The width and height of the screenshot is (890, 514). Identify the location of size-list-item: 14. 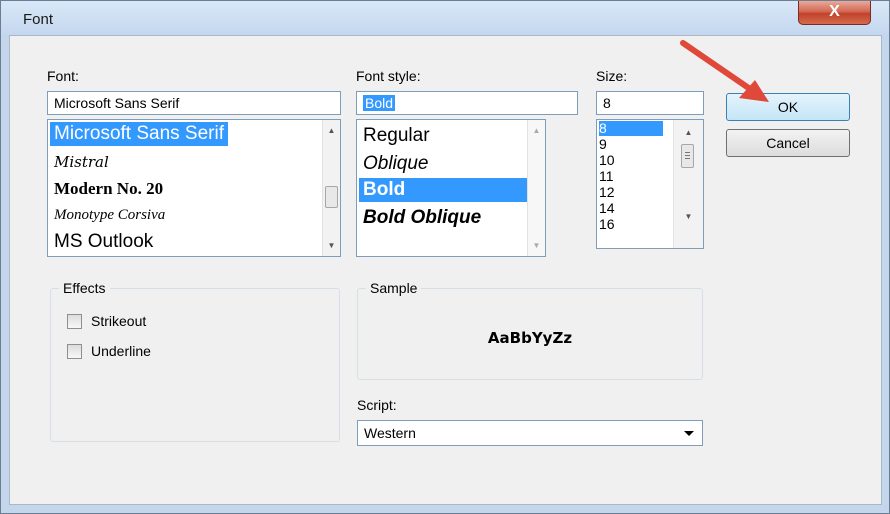
(607, 208).